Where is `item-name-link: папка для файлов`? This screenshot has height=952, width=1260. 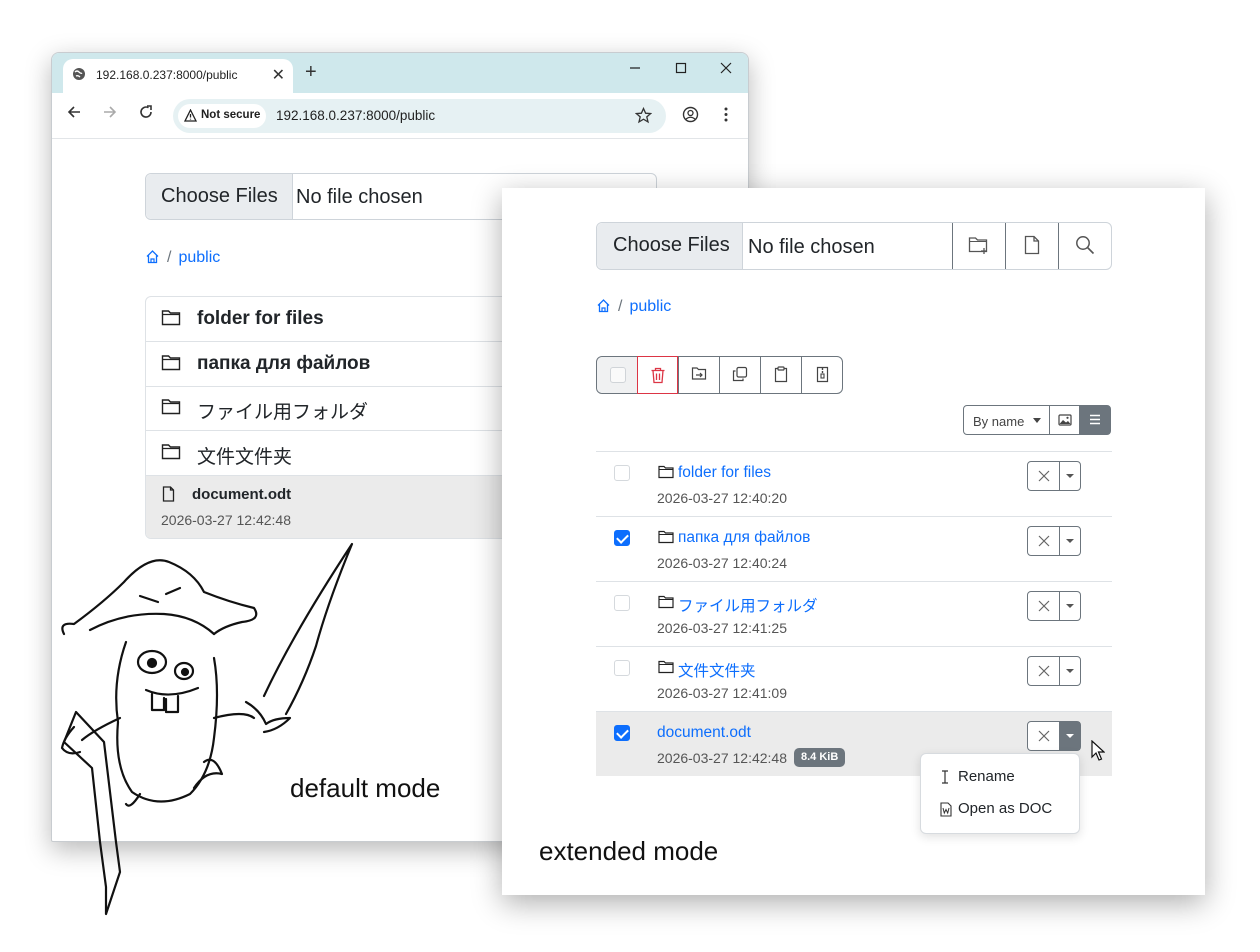 item-name-link: папка для файлов is located at coordinates (744, 538).